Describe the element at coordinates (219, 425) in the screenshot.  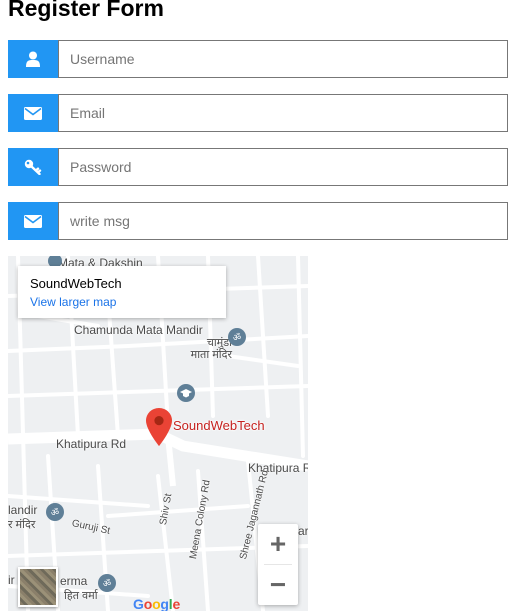
I see `marker-label: SoundWebTech` at that location.